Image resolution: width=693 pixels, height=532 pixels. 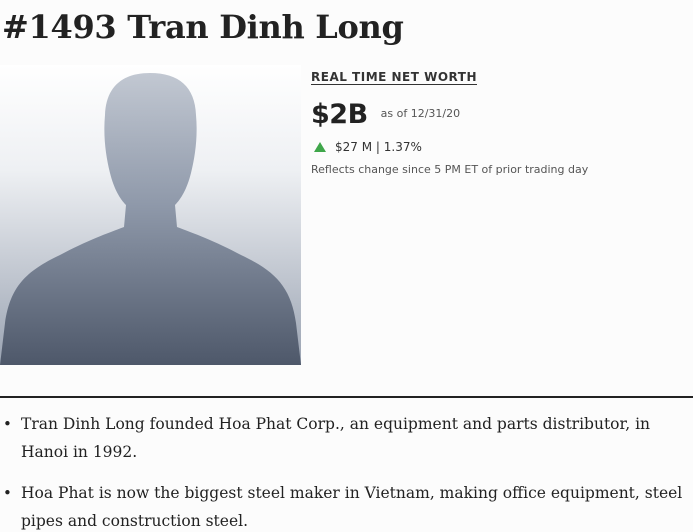 I want to click on net-worth-value-row: $2B as of 12/31/20, so click(x=385, y=114).